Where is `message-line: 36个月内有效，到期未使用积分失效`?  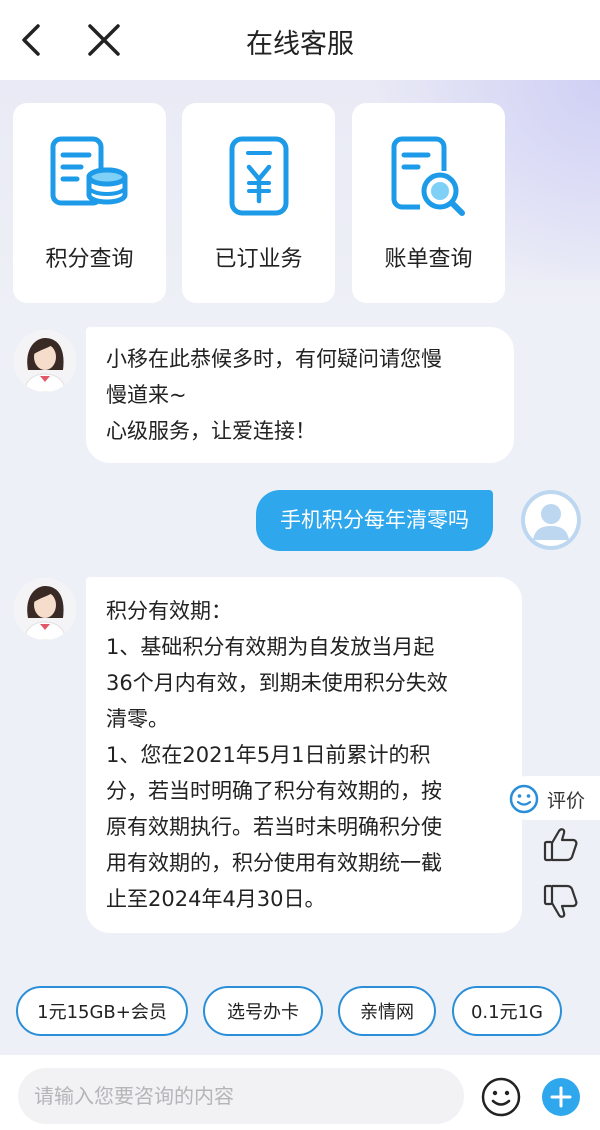
message-line: 36个月内有效，到期未使用积分失效 is located at coordinates (277, 683).